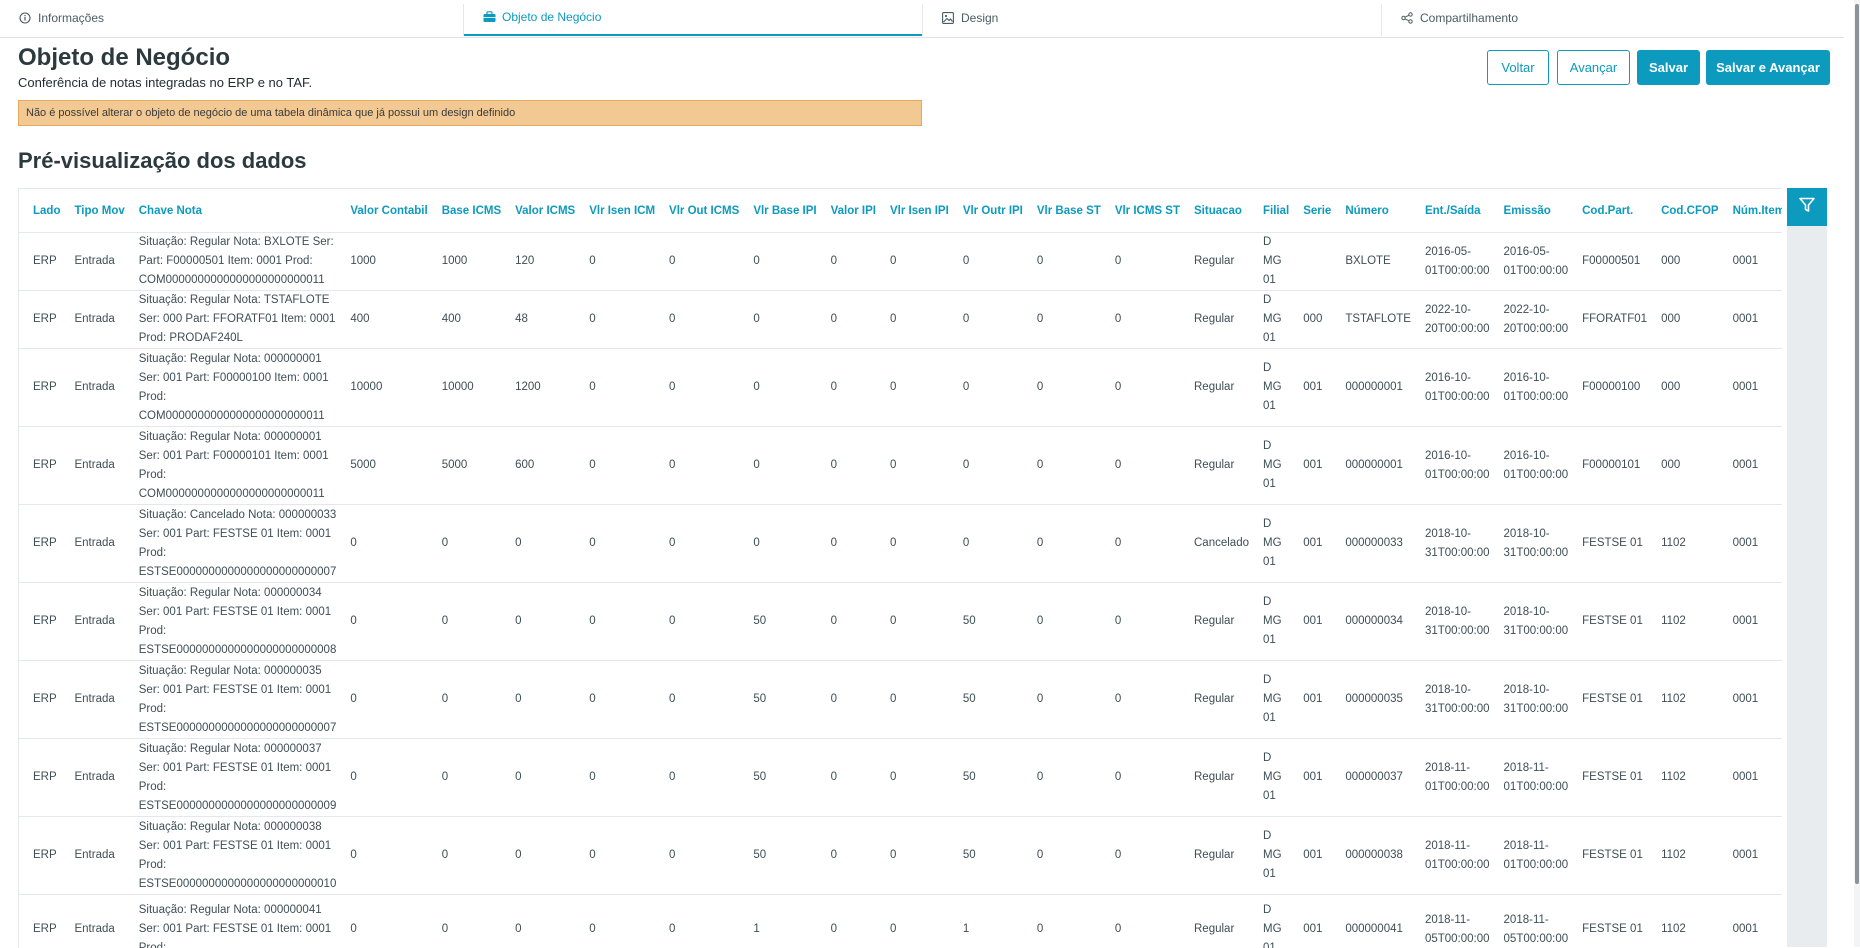  Describe the element at coordinates (1683, 211) in the screenshot. I see `column-header: Cod.CFOP` at that location.